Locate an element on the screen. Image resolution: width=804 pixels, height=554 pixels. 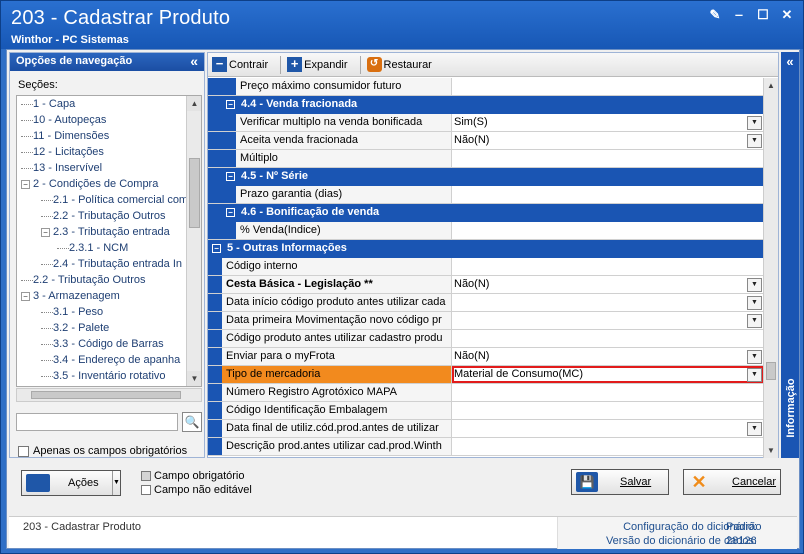
contract-button: − Contrair is located at coordinates (240, 64).